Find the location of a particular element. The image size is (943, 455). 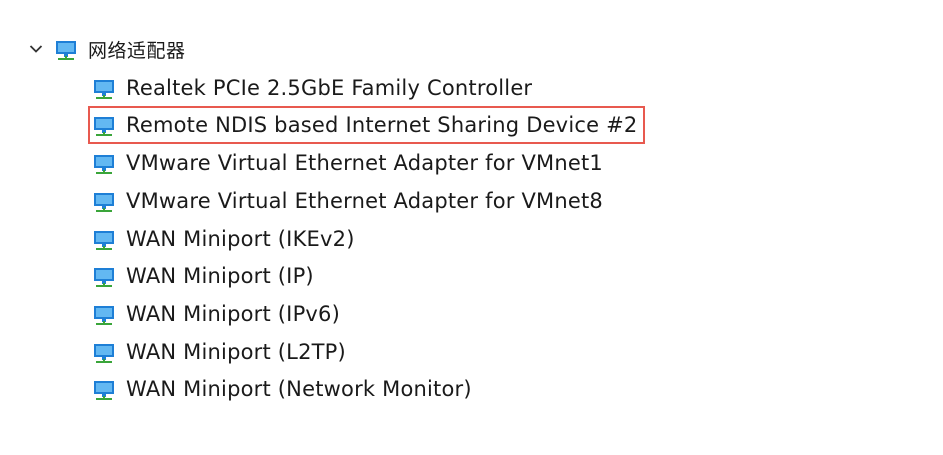

category-network-adapters: 网络适配器 is located at coordinates (106, 49).